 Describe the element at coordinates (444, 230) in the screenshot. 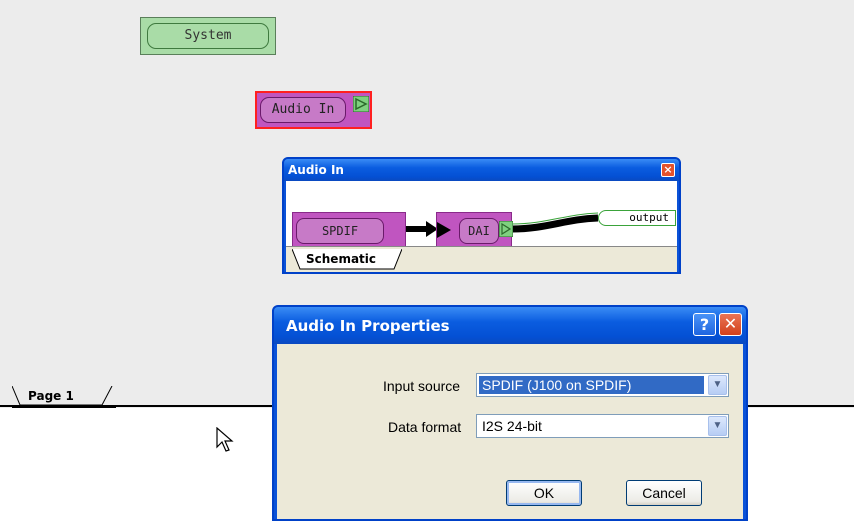

I see `dai-input-arrow-icon` at that location.